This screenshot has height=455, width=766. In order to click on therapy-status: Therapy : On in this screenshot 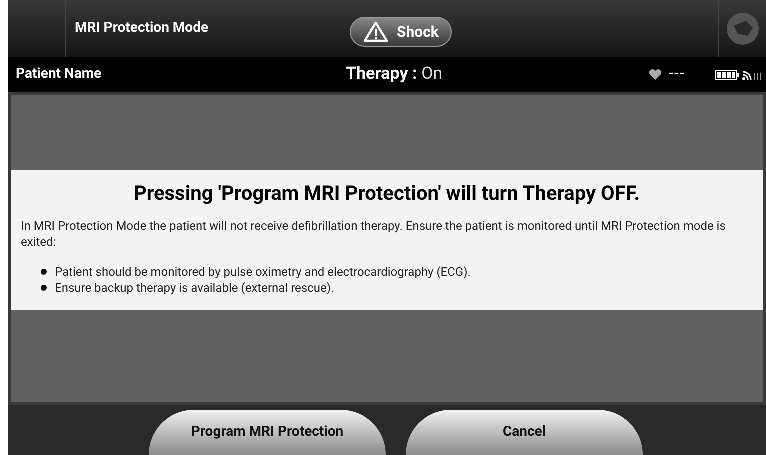, I will do `click(394, 74)`.